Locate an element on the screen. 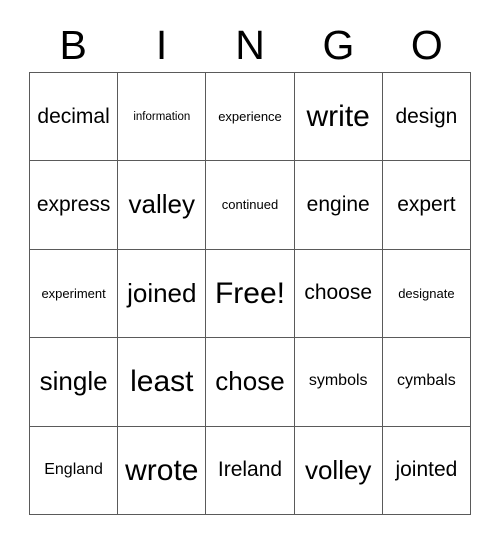 Image resolution: width=500 pixels, height=544 pixels. bingo-cell-label: decimal is located at coordinates (73, 116).